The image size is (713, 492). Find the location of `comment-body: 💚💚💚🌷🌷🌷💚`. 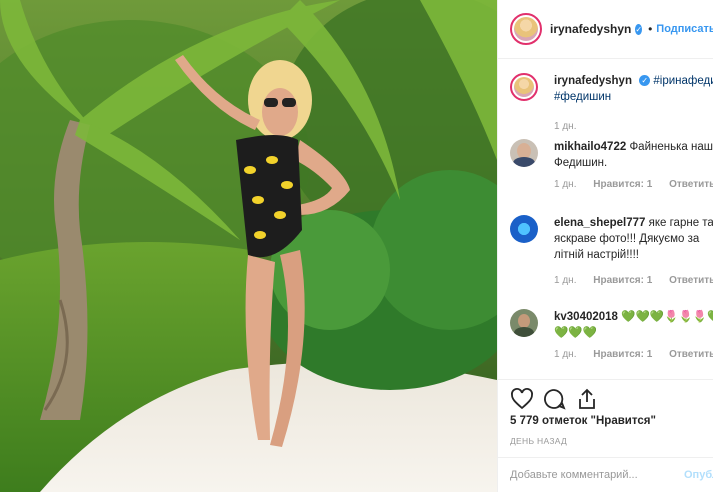

comment-body: 💚💚💚🌷🌷🌷💚 is located at coordinates (667, 317).